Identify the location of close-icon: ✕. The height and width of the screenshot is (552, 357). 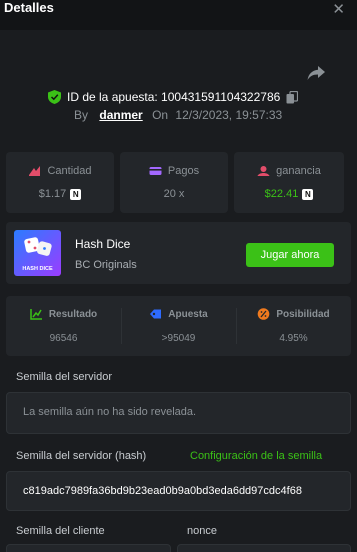
(338, 9).